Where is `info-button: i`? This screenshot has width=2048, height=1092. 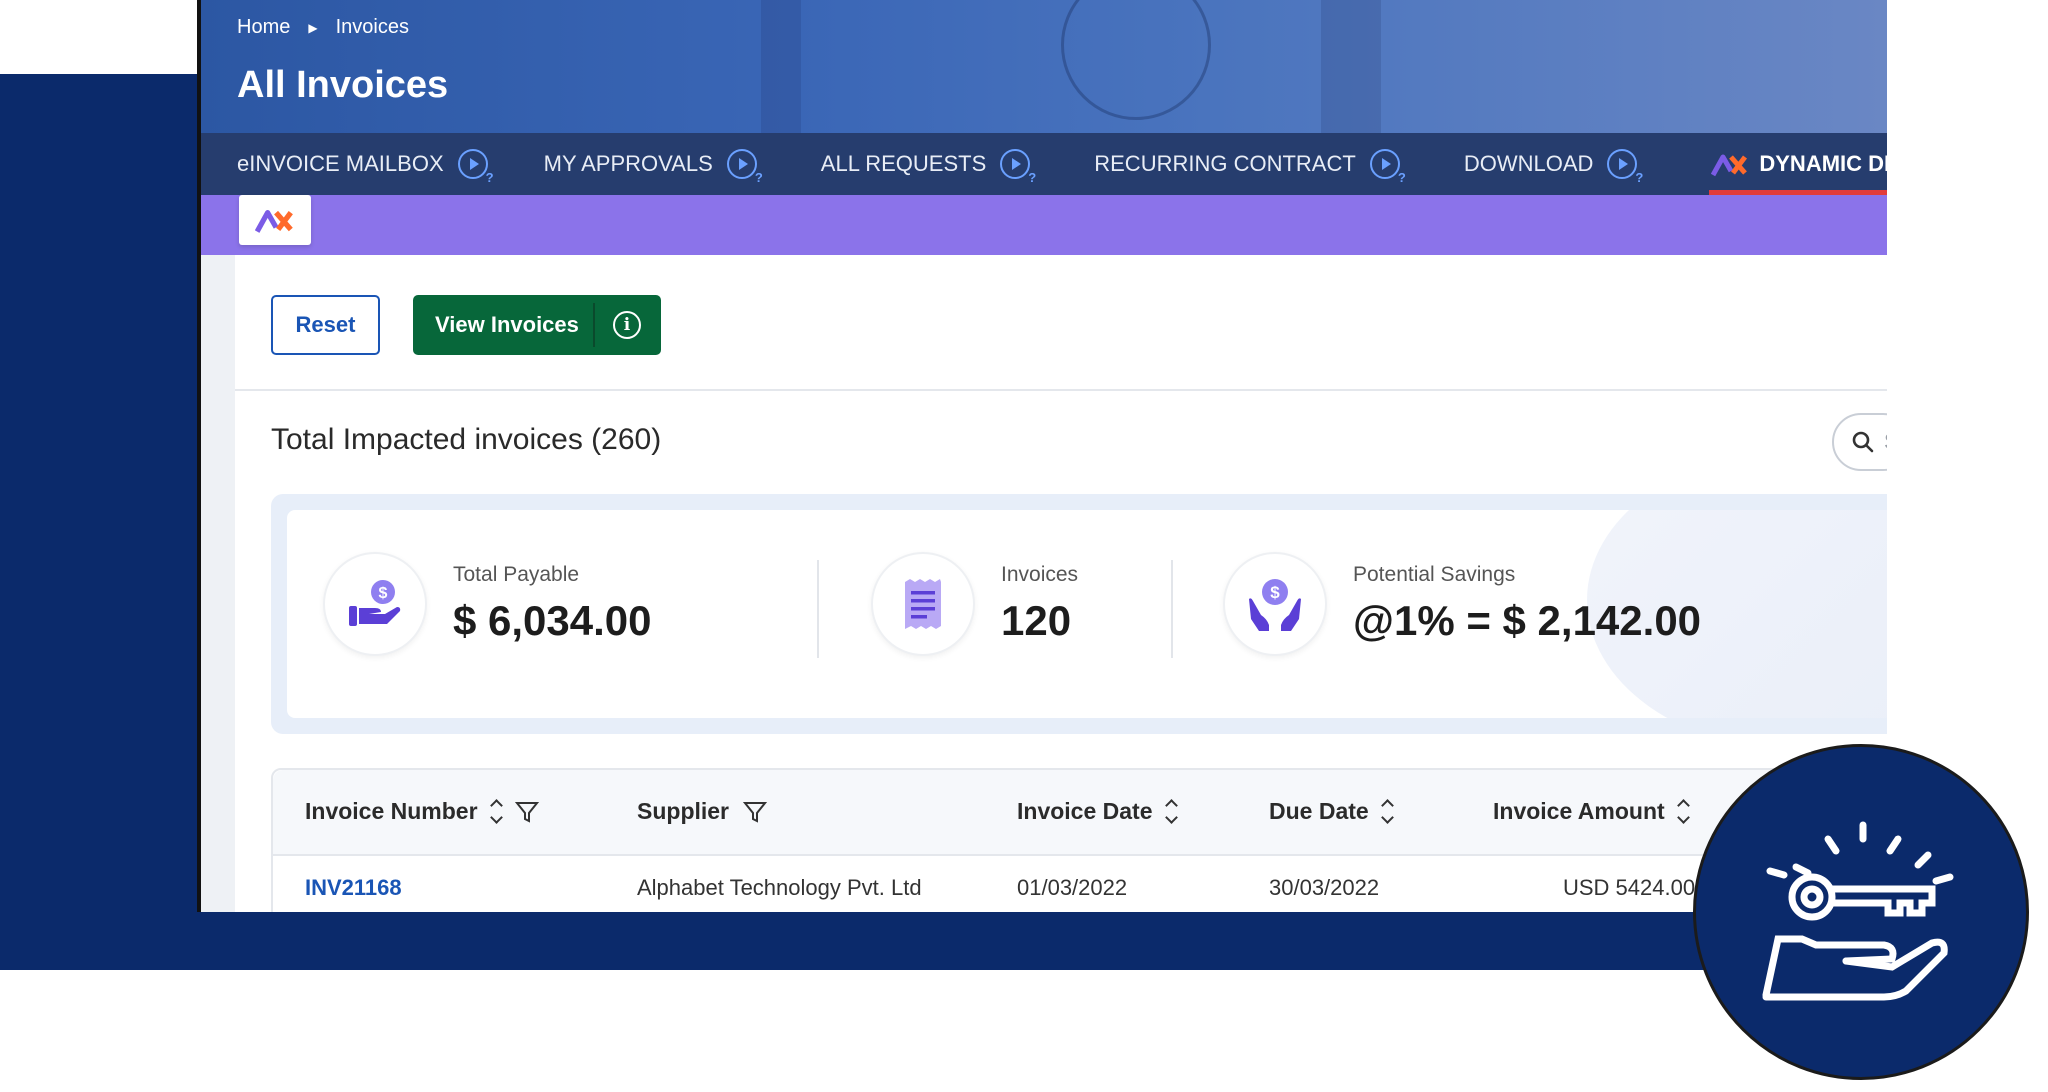
info-button: i is located at coordinates (627, 325).